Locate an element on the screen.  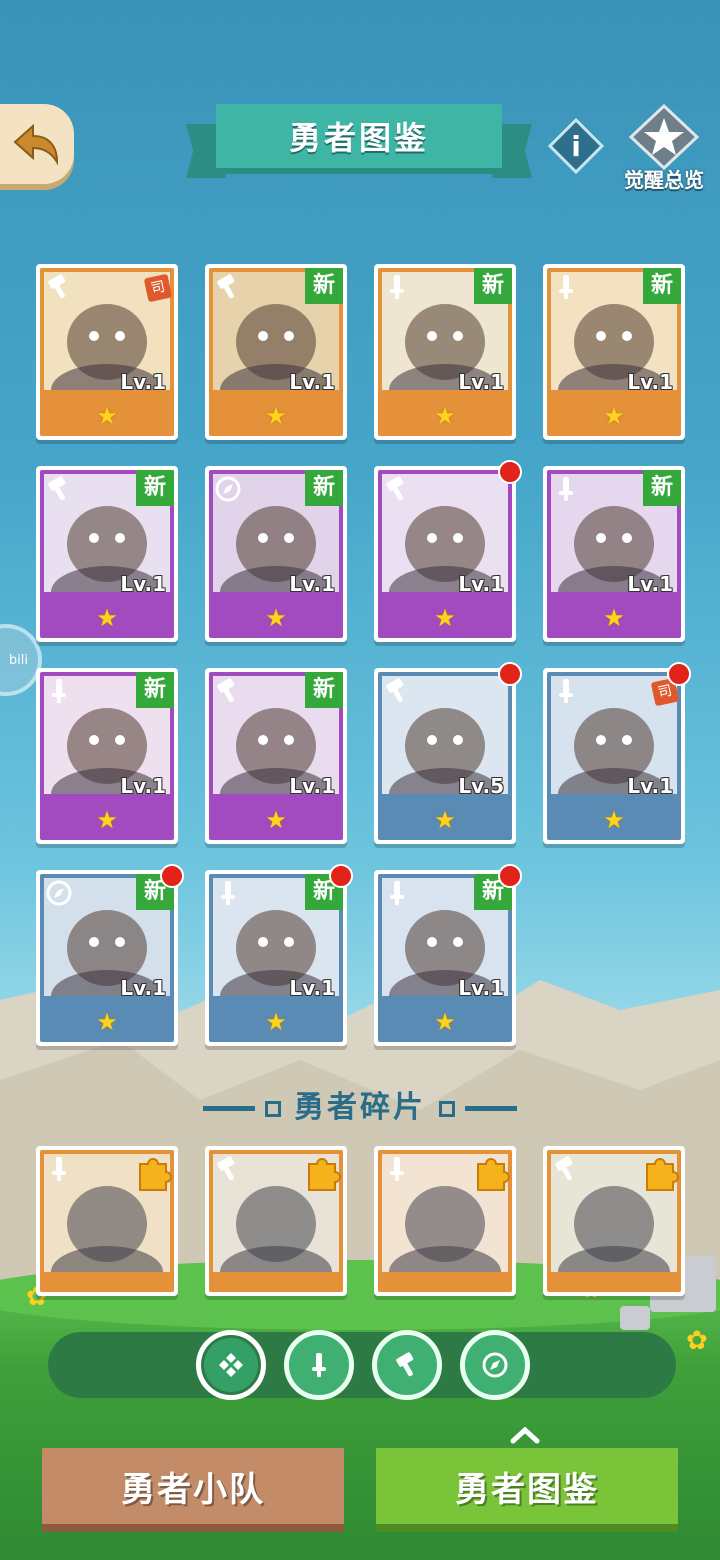
hero-tag-badge: 司 is located at coordinates (158, 288).